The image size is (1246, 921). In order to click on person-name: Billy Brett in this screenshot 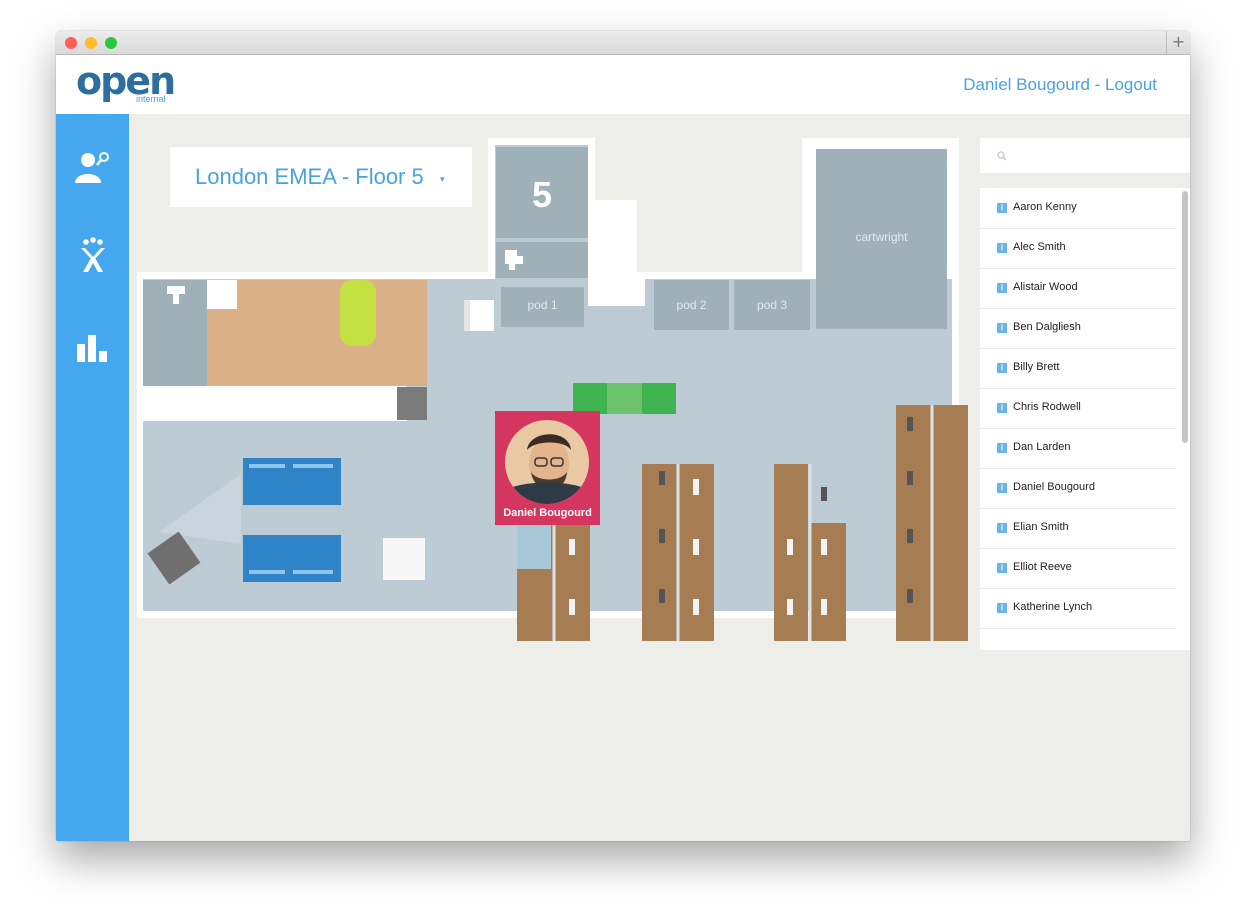, I will do `click(1036, 367)`.